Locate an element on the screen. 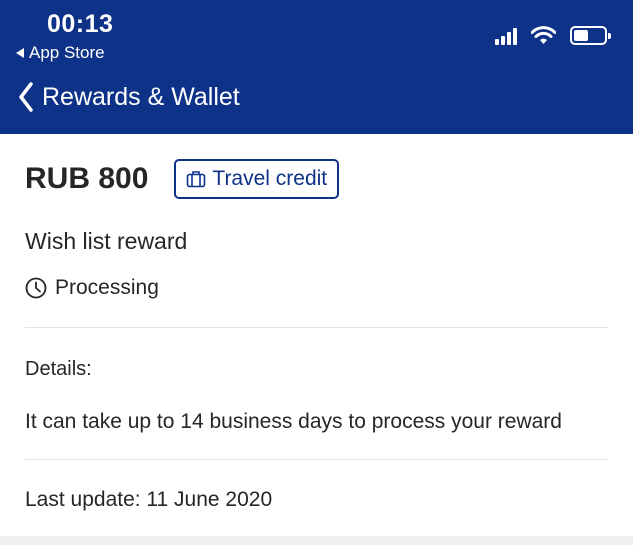 The height and width of the screenshot is (545, 633). chevron-left-icon is located at coordinates (26, 97).